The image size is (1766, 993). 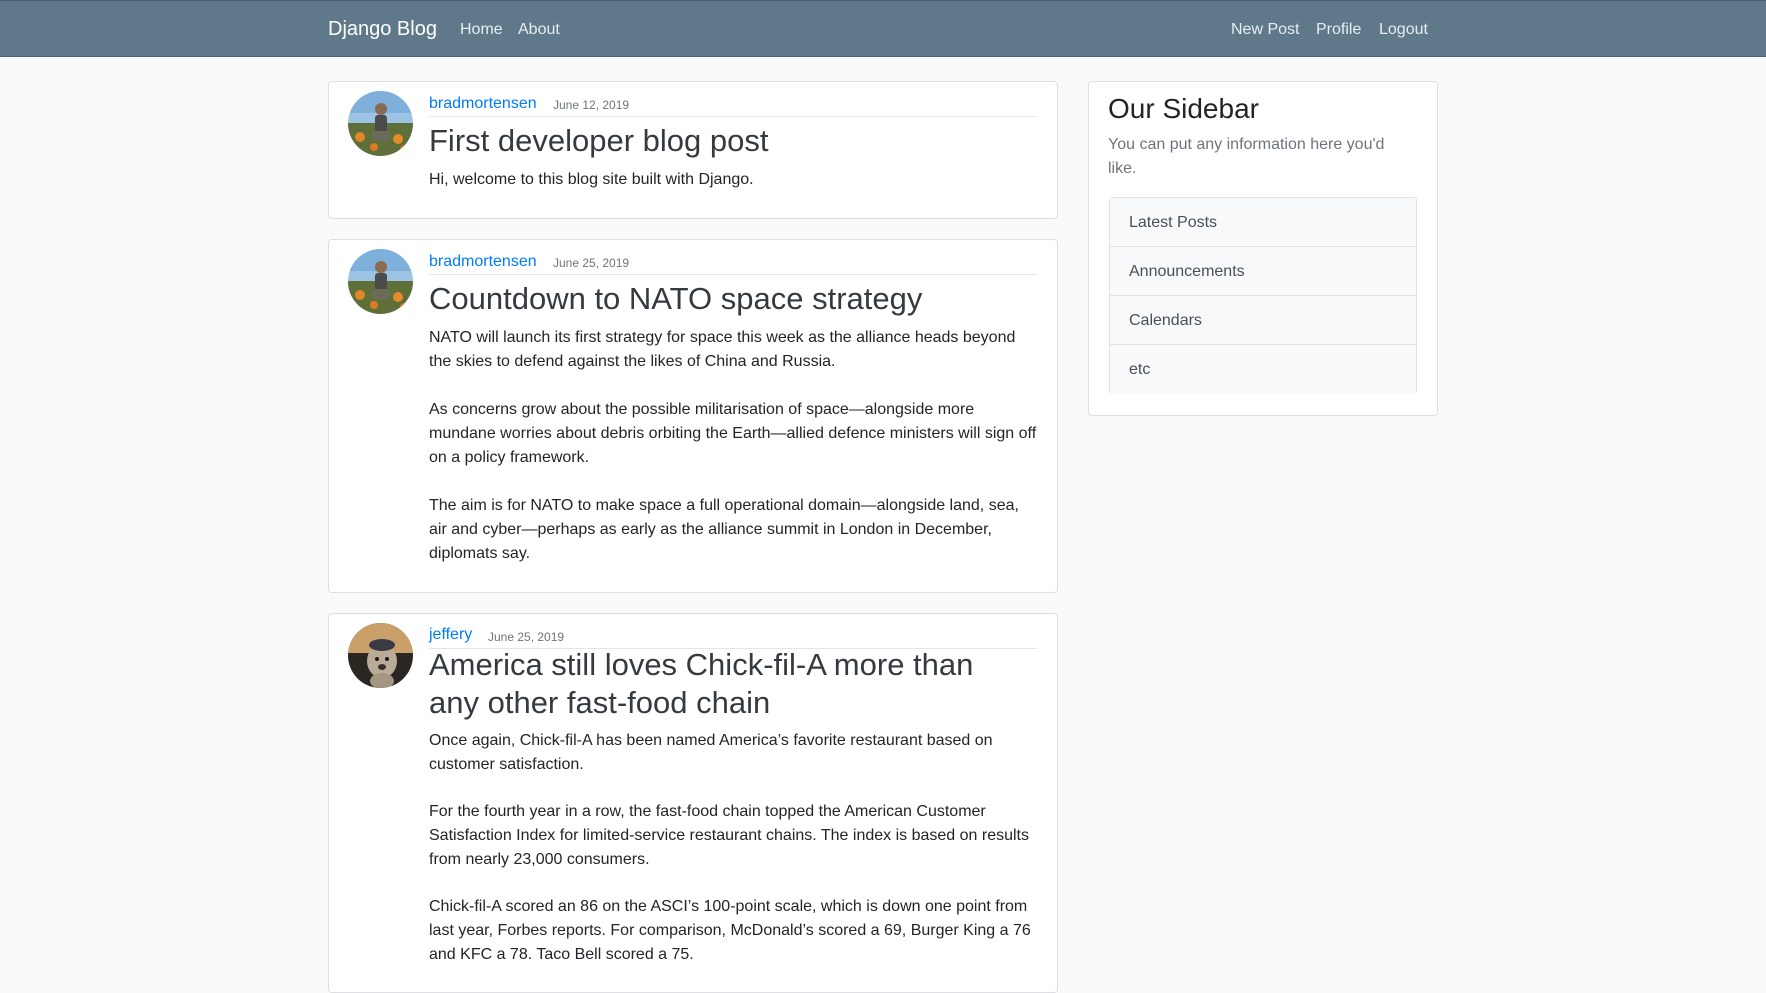 What do you see at coordinates (481, 30) in the screenshot?
I see `nav-link-home: Home` at bounding box center [481, 30].